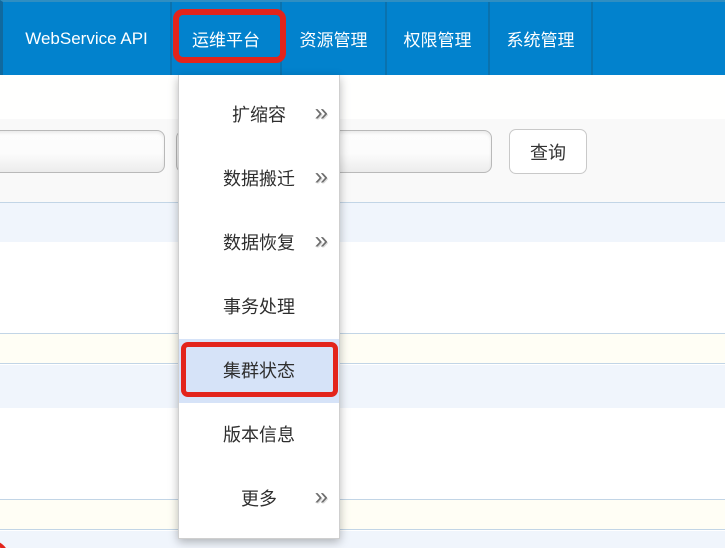 This screenshot has width=725, height=548. What do you see at coordinates (548, 151) in the screenshot?
I see `query-button: 查询` at bounding box center [548, 151].